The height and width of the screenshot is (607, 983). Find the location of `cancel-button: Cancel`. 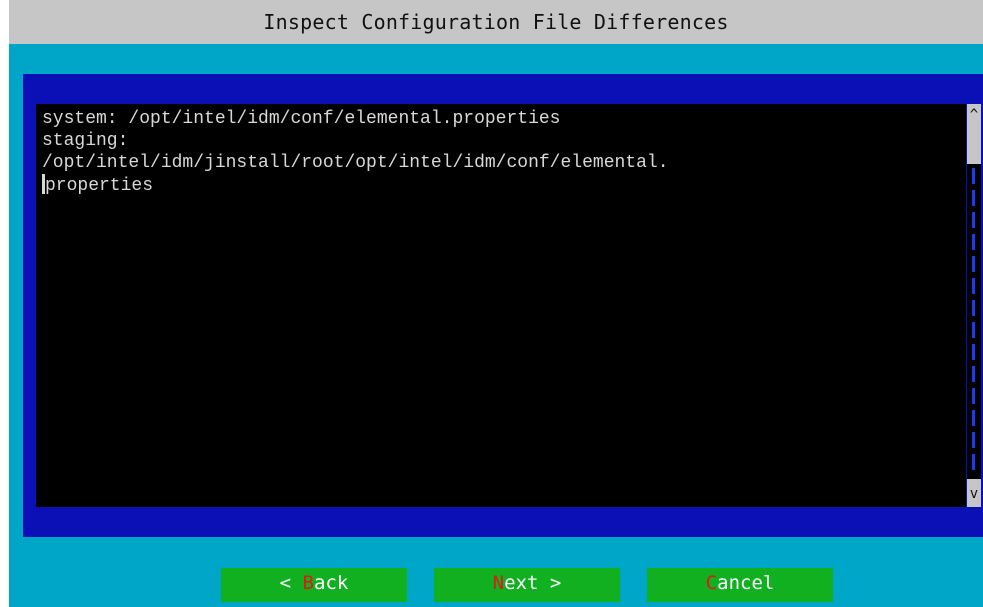

cancel-button: Cancel is located at coordinates (740, 585).